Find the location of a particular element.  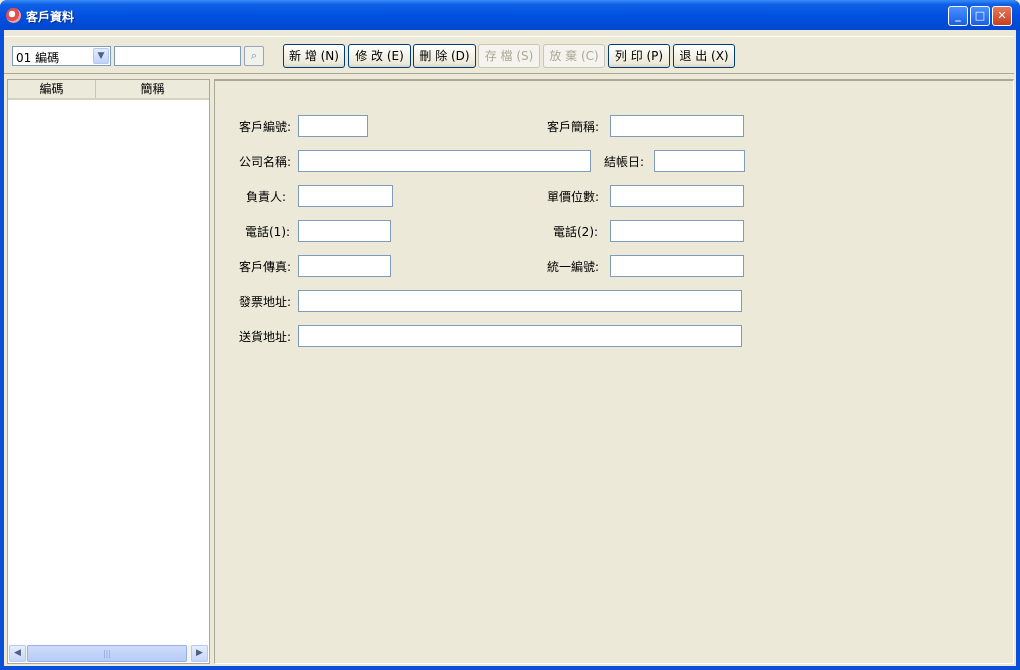

field-select-value: 01 編碼 is located at coordinates (38, 58).